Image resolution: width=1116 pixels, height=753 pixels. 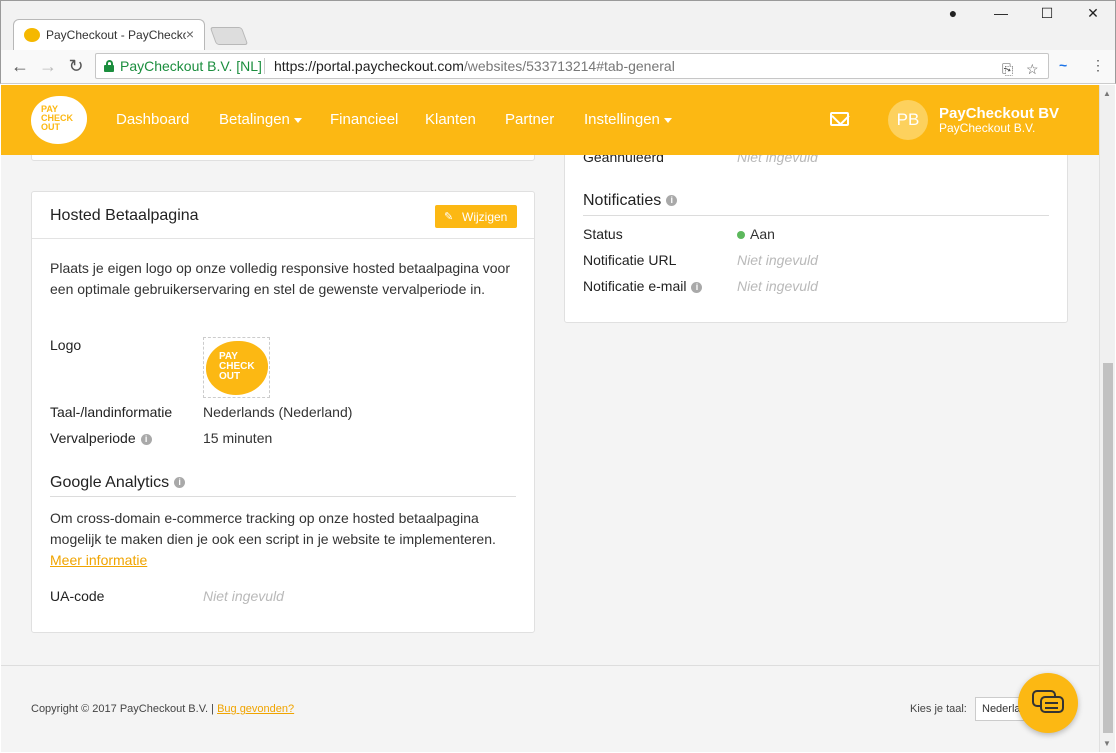 I want to click on notification-url-label: Notificatie URL, so click(x=630, y=260).